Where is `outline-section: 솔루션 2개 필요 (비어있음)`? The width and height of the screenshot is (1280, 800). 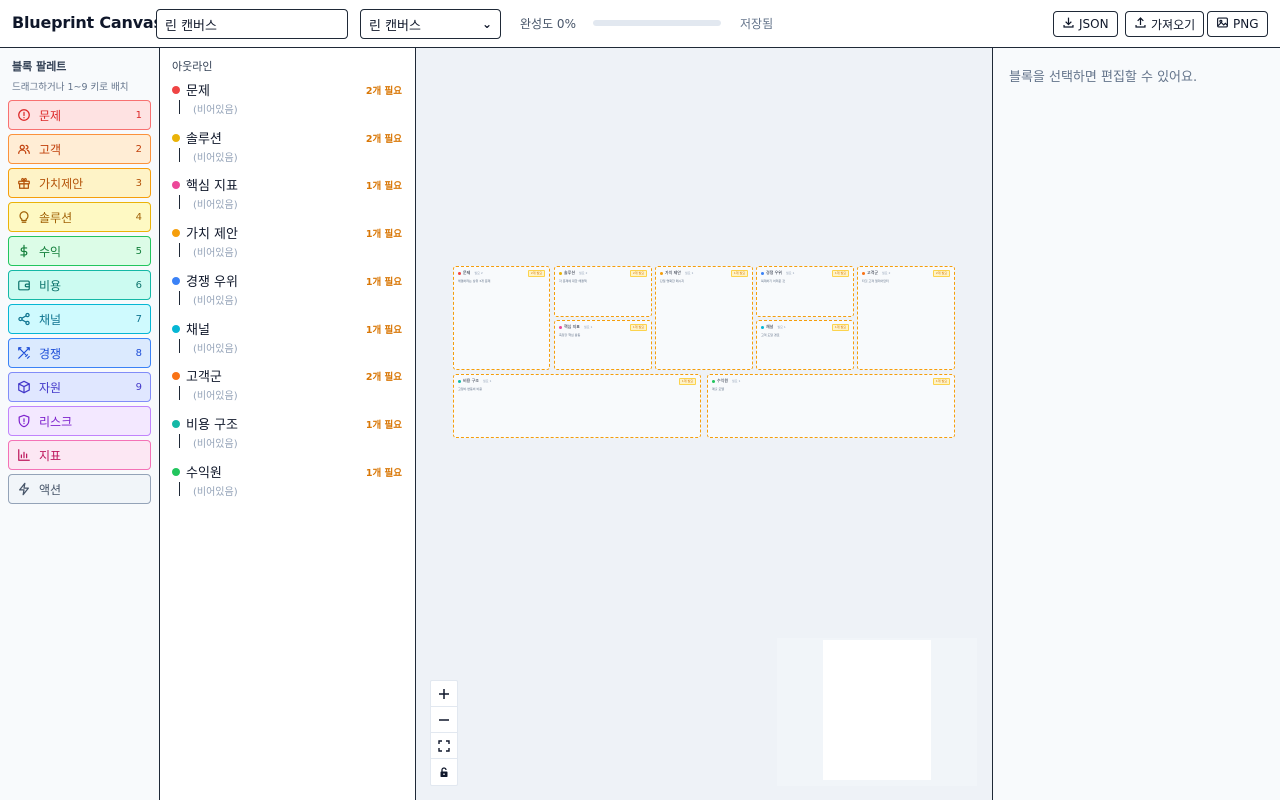 outline-section: 솔루션 2개 필요 (비어있음) is located at coordinates (288, 150).